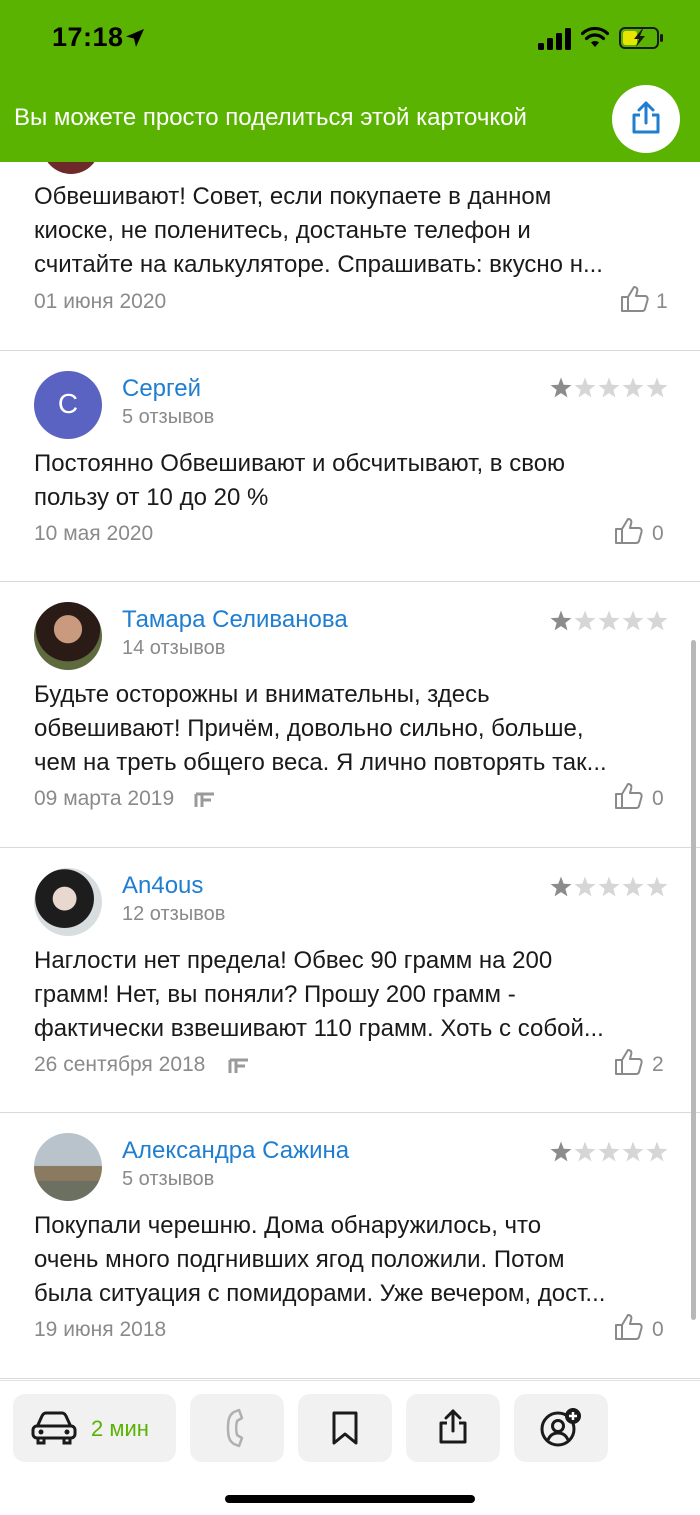  I want to click on review-count: 12 отзывов, so click(174, 914).